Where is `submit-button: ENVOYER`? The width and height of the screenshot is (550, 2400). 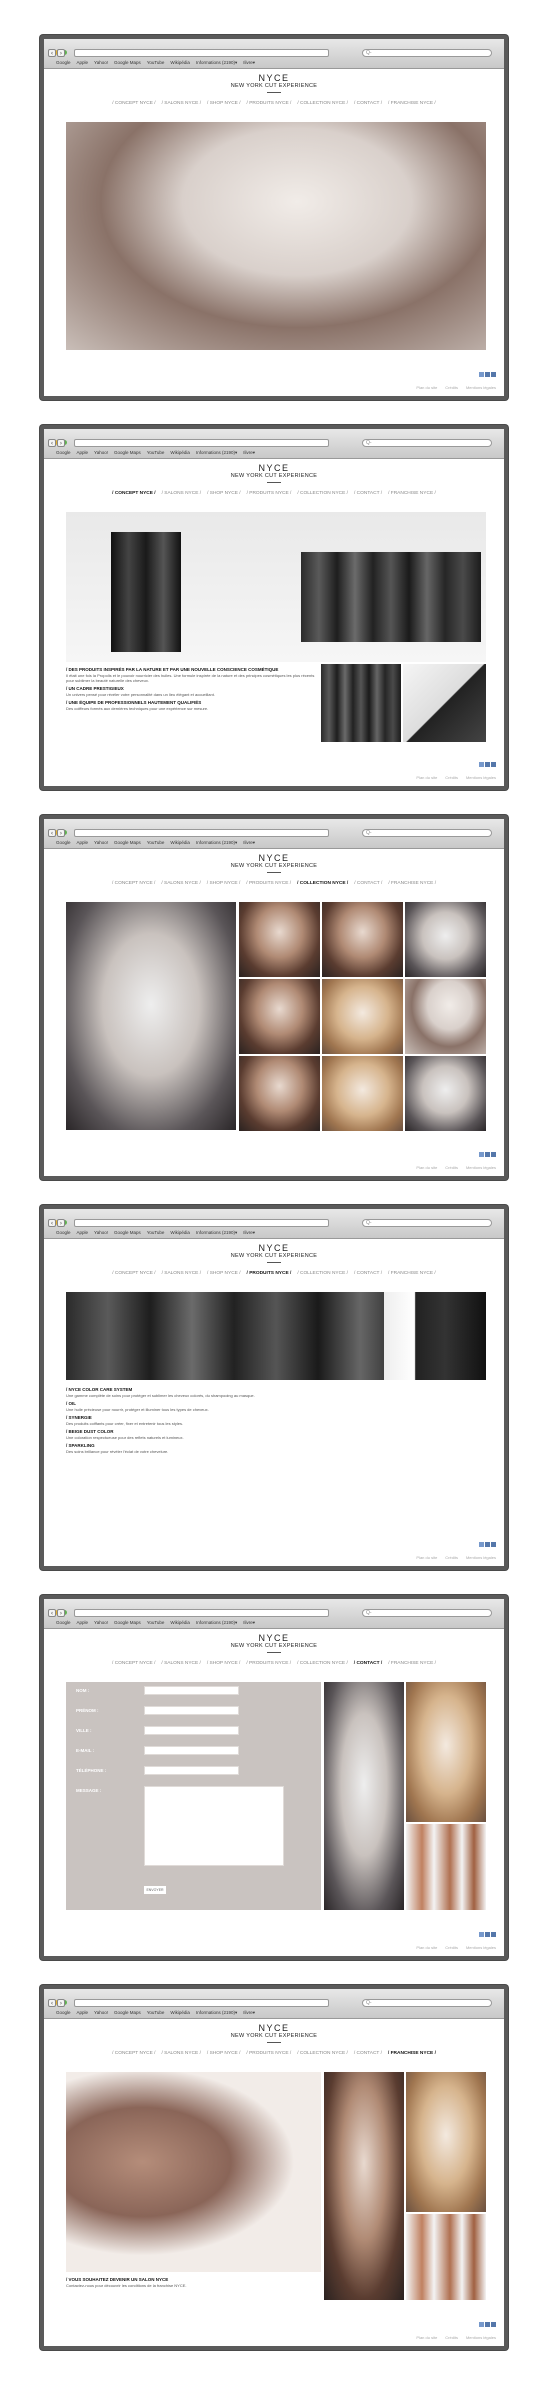
submit-button: ENVOYER is located at coordinates (155, 1890).